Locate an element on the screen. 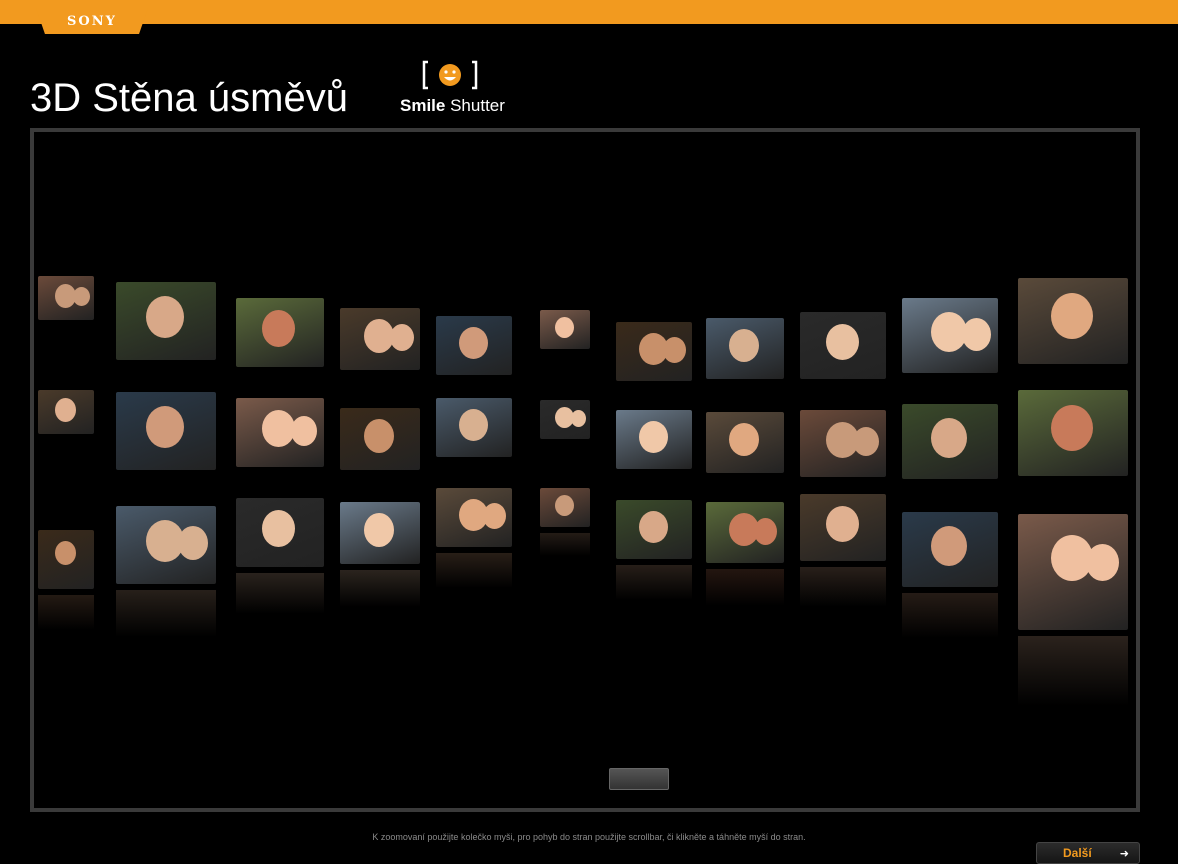 The width and height of the screenshot is (1178, 864). sony-logo: SONY is located at coordinates (92, 21).